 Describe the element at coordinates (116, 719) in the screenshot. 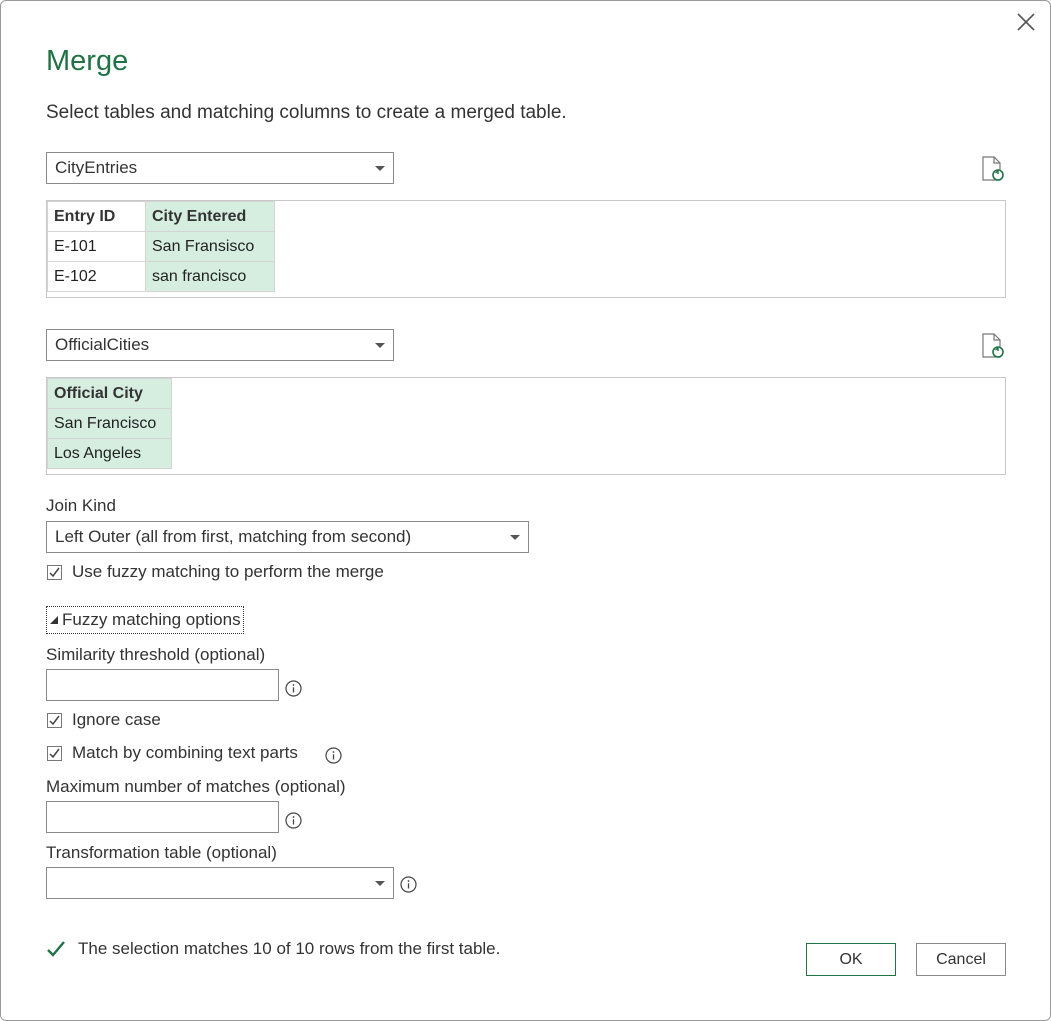

I see `ignore-case-label: Ignore case` at that location.